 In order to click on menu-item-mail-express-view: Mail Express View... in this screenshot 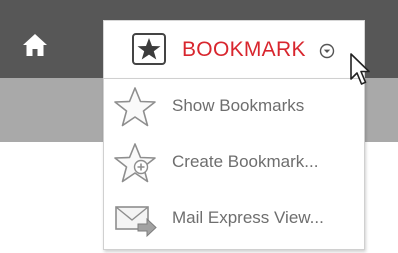, I will do `click(234, 219)`.